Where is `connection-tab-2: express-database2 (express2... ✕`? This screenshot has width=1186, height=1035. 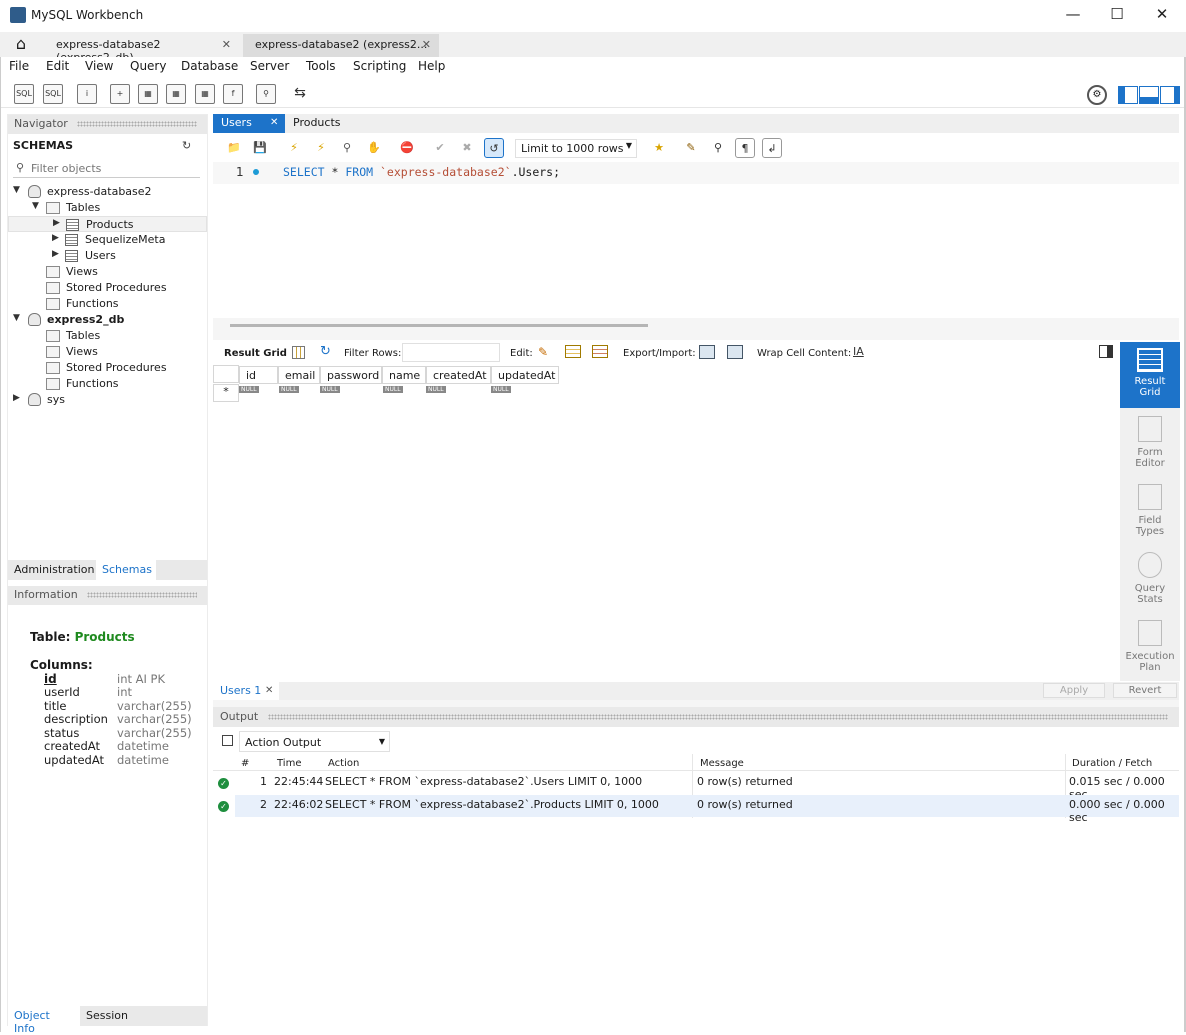 connection-tab-2: express-database2 (express2... ✕ is located at coordinates (341, 45).